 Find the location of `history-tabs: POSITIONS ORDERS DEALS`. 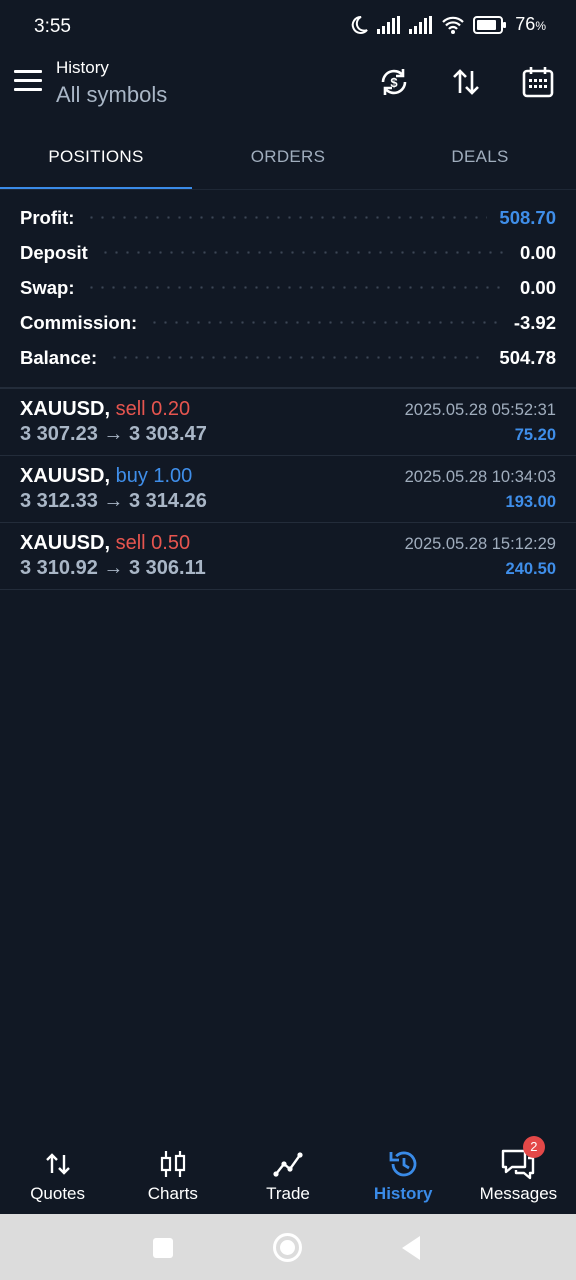

history-tabs: POSITIONS ORDERS DEALS is located at coordinates (288, 160).